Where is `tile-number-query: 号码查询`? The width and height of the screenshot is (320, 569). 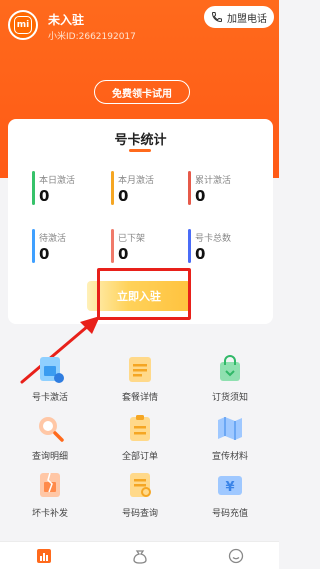
tile-number-query: 号码查询 is located at coordinates (140, 499).